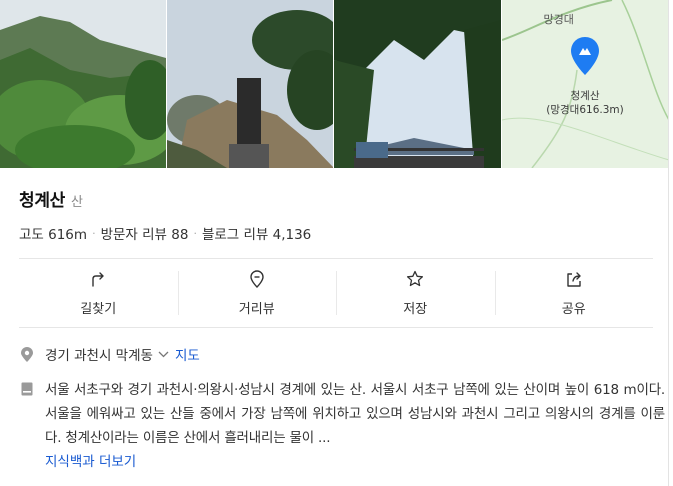 The image size is (673, 486). What do you see at coordinates (98, 309) in the screenshot?
I see `directions-label: 길찾기` at bounding box center [98, 309].